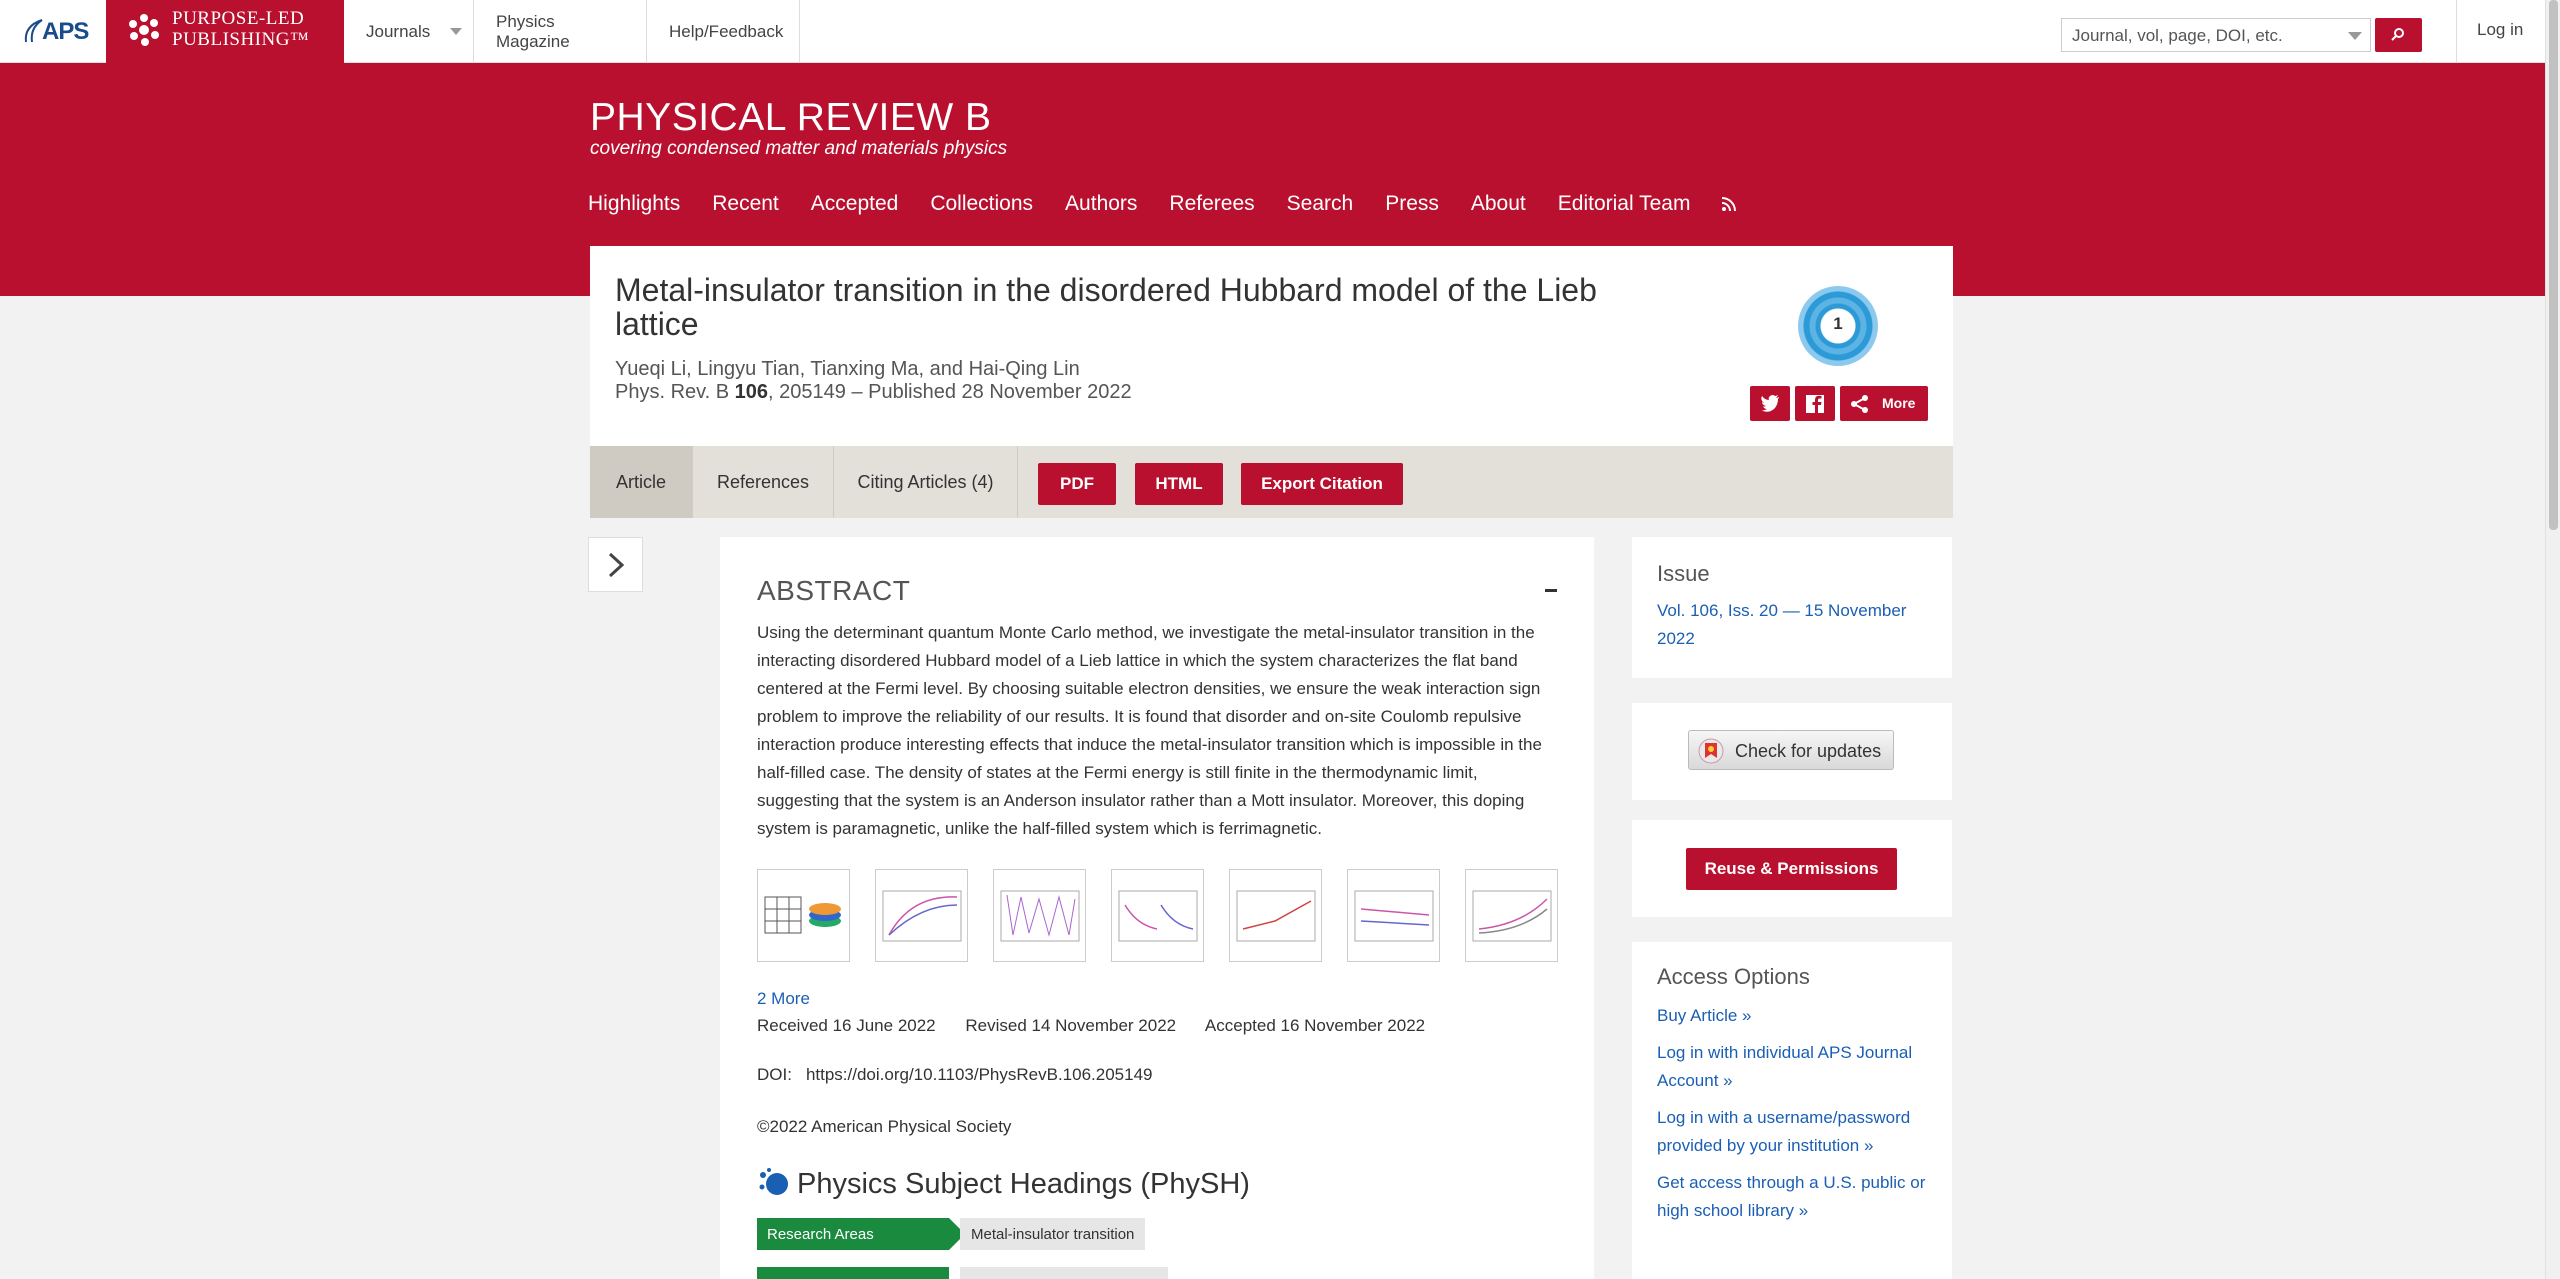 The image size is (2560, 1279). Describe the element at coordinates (1412, 204) in the screenshot. I see `nav-press: Press` at that location.